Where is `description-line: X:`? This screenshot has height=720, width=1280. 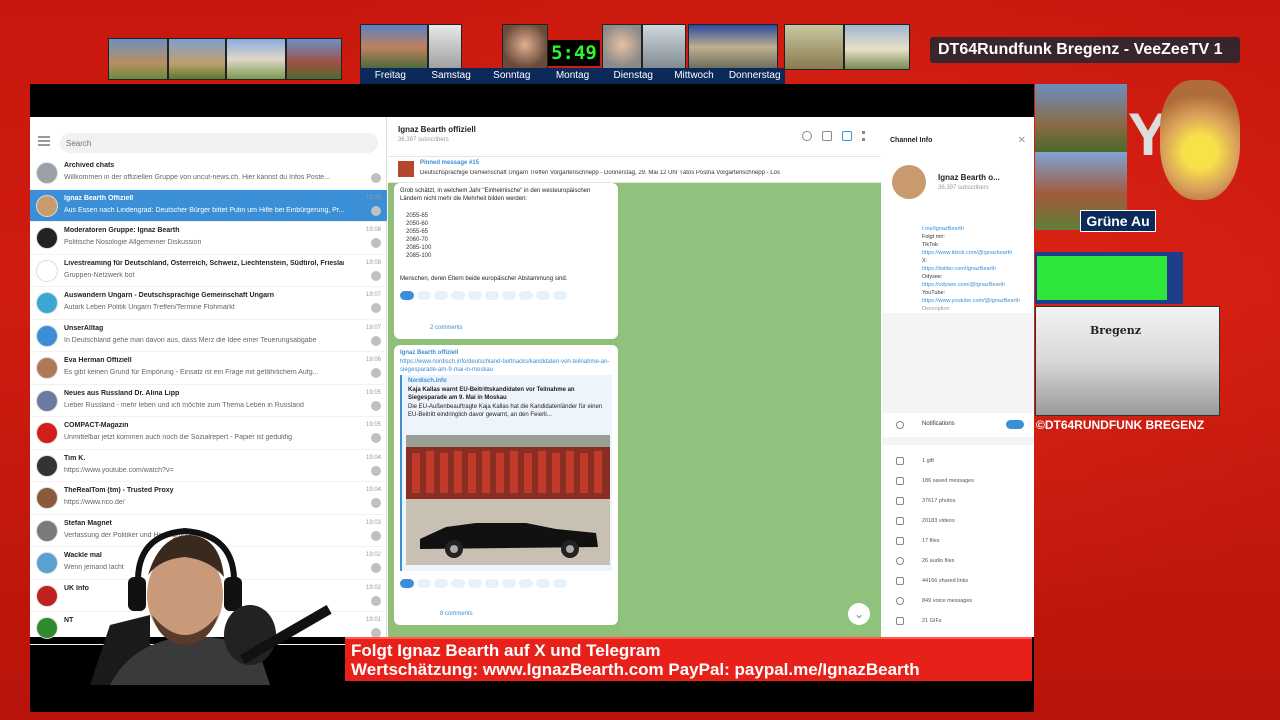
description-line: X: is located at coordinates (925, 261).